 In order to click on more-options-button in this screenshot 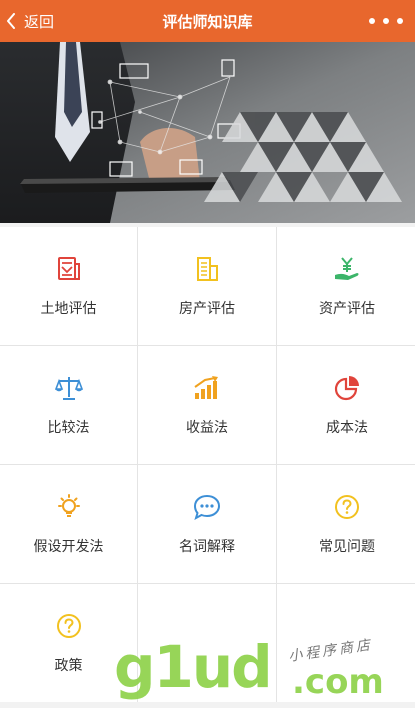, I will do `click(386, 21)`.